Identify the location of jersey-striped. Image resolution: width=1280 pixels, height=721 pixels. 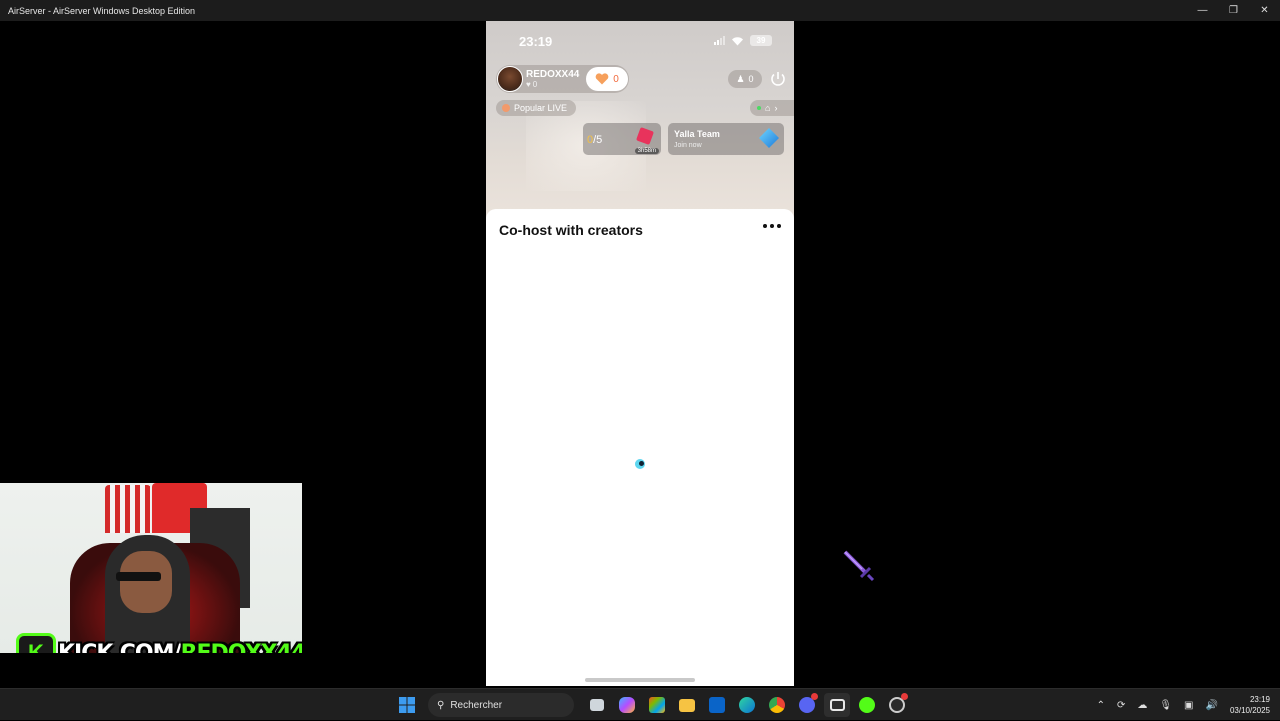
(128, 509).